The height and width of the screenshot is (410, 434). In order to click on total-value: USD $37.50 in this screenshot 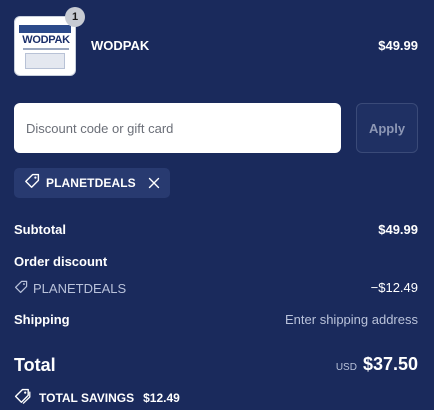, I will do `click(377, 364)`.